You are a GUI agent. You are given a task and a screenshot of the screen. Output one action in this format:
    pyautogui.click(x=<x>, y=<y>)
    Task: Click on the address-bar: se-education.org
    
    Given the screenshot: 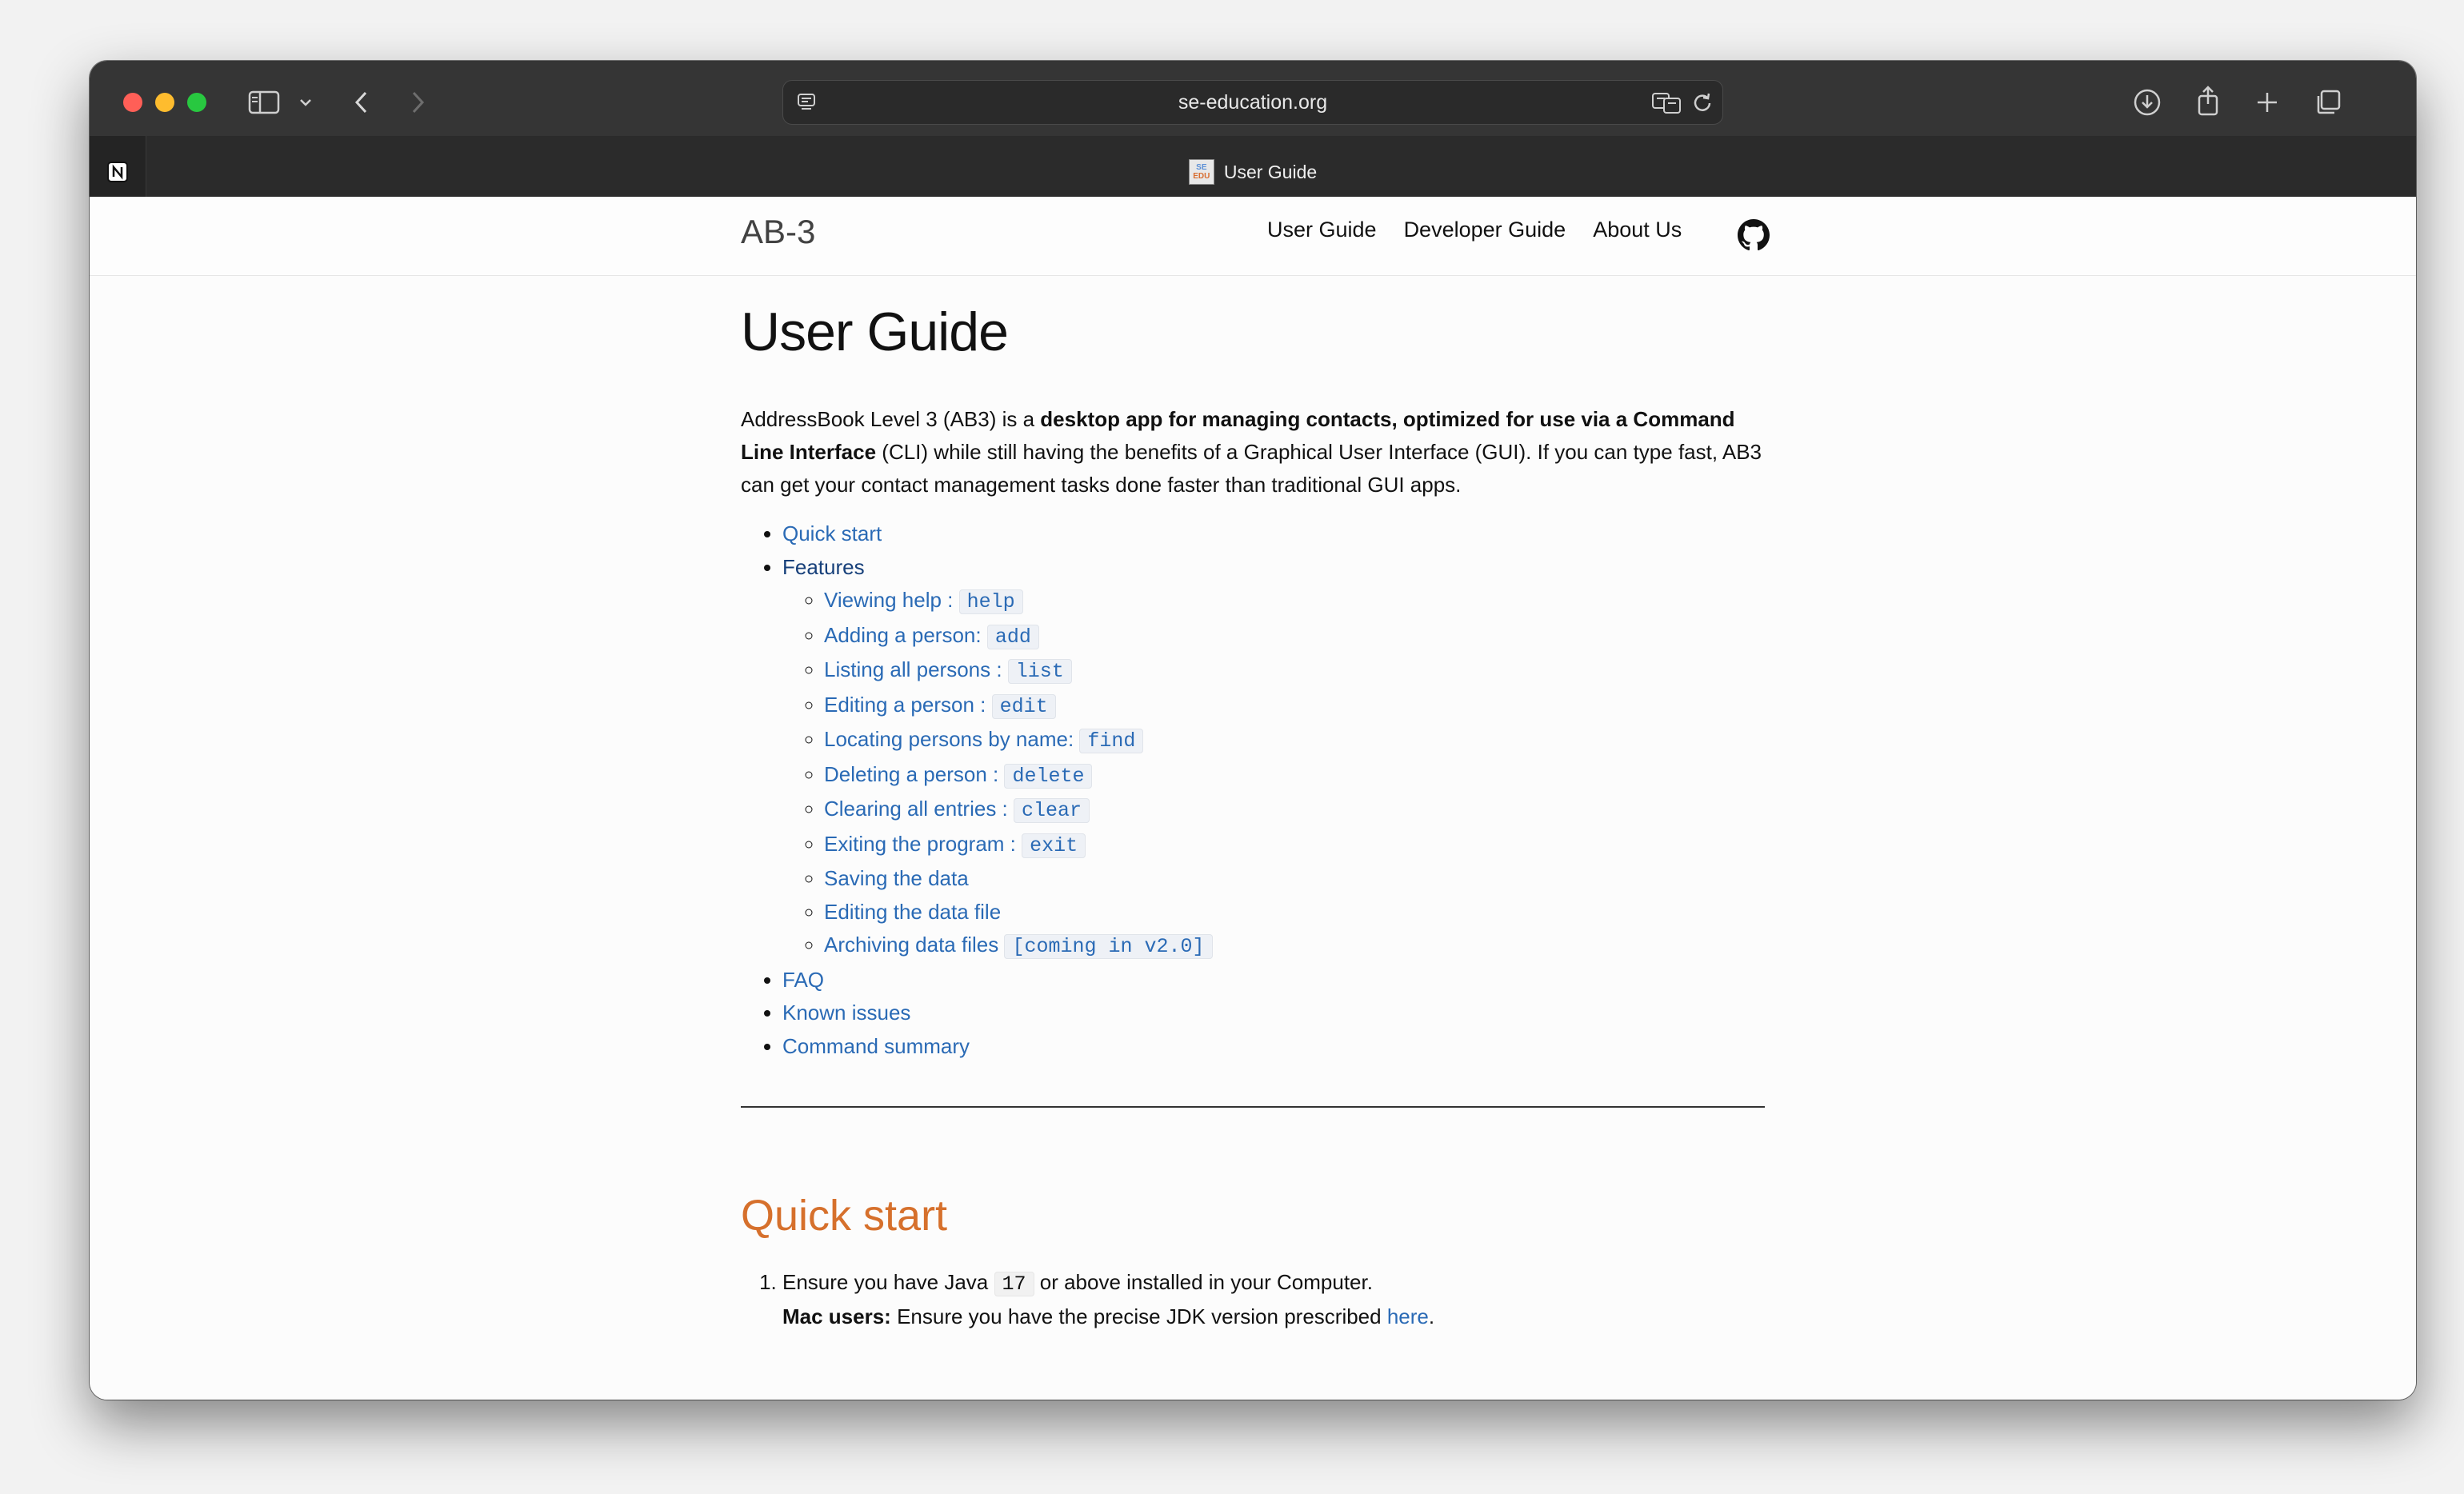 What is the action you would take?
    pyautogui.click(x=1252, y=102)
    